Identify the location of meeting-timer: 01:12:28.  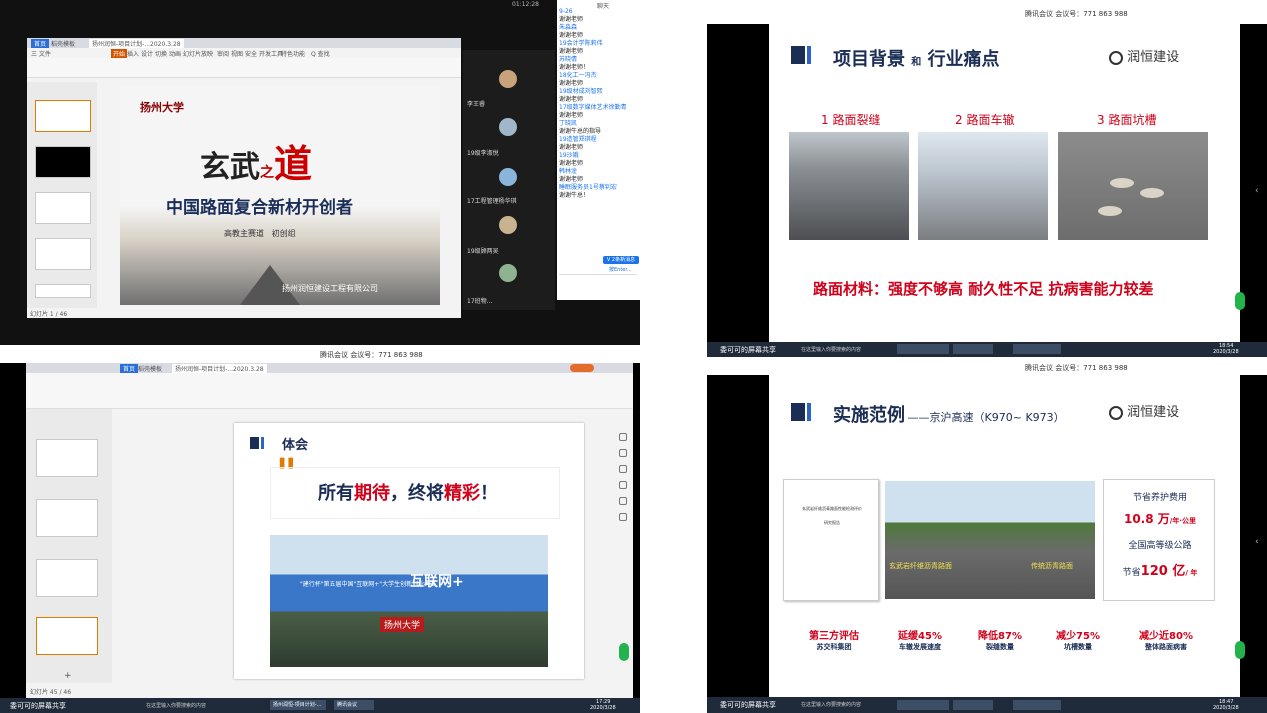
(525, 4).